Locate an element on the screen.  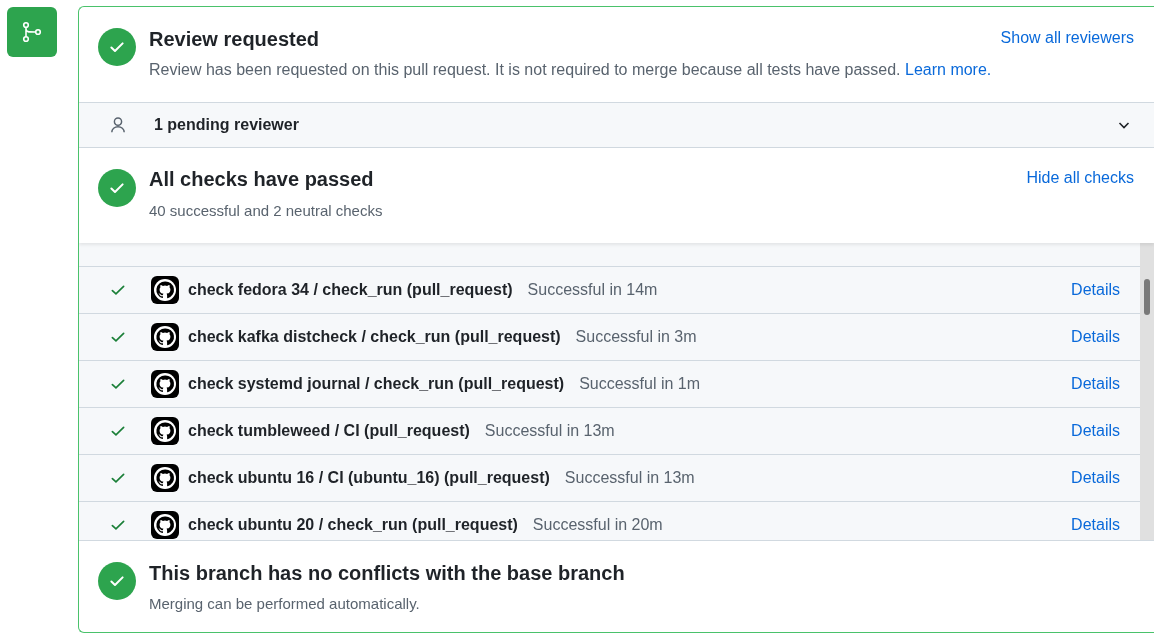
check-status: Successful in 3m is located at coordinates (636, 337).